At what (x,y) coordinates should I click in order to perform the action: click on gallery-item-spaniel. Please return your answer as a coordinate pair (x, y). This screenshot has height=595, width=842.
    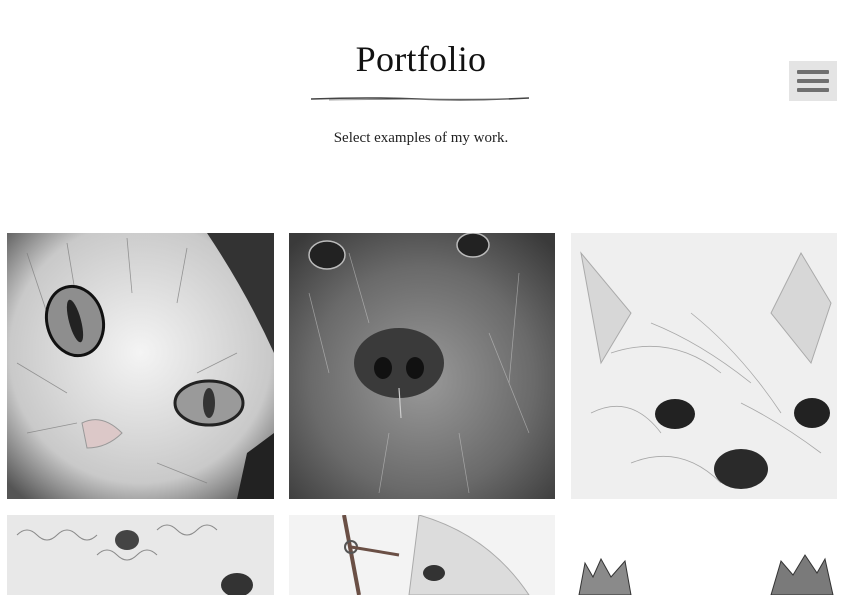
    Looking at the image, I should click on (422, 366).